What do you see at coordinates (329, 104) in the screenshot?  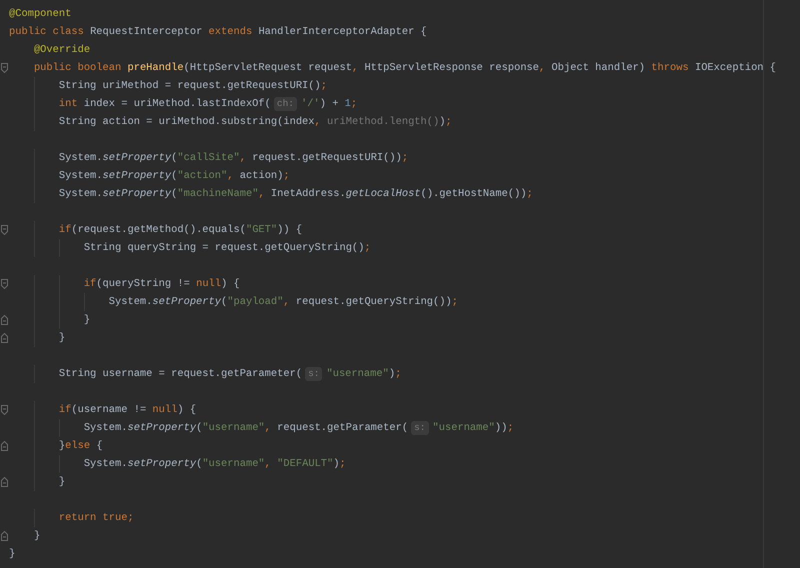 I see `code-text: '/') + 1;` at bounding box center [329, 104].